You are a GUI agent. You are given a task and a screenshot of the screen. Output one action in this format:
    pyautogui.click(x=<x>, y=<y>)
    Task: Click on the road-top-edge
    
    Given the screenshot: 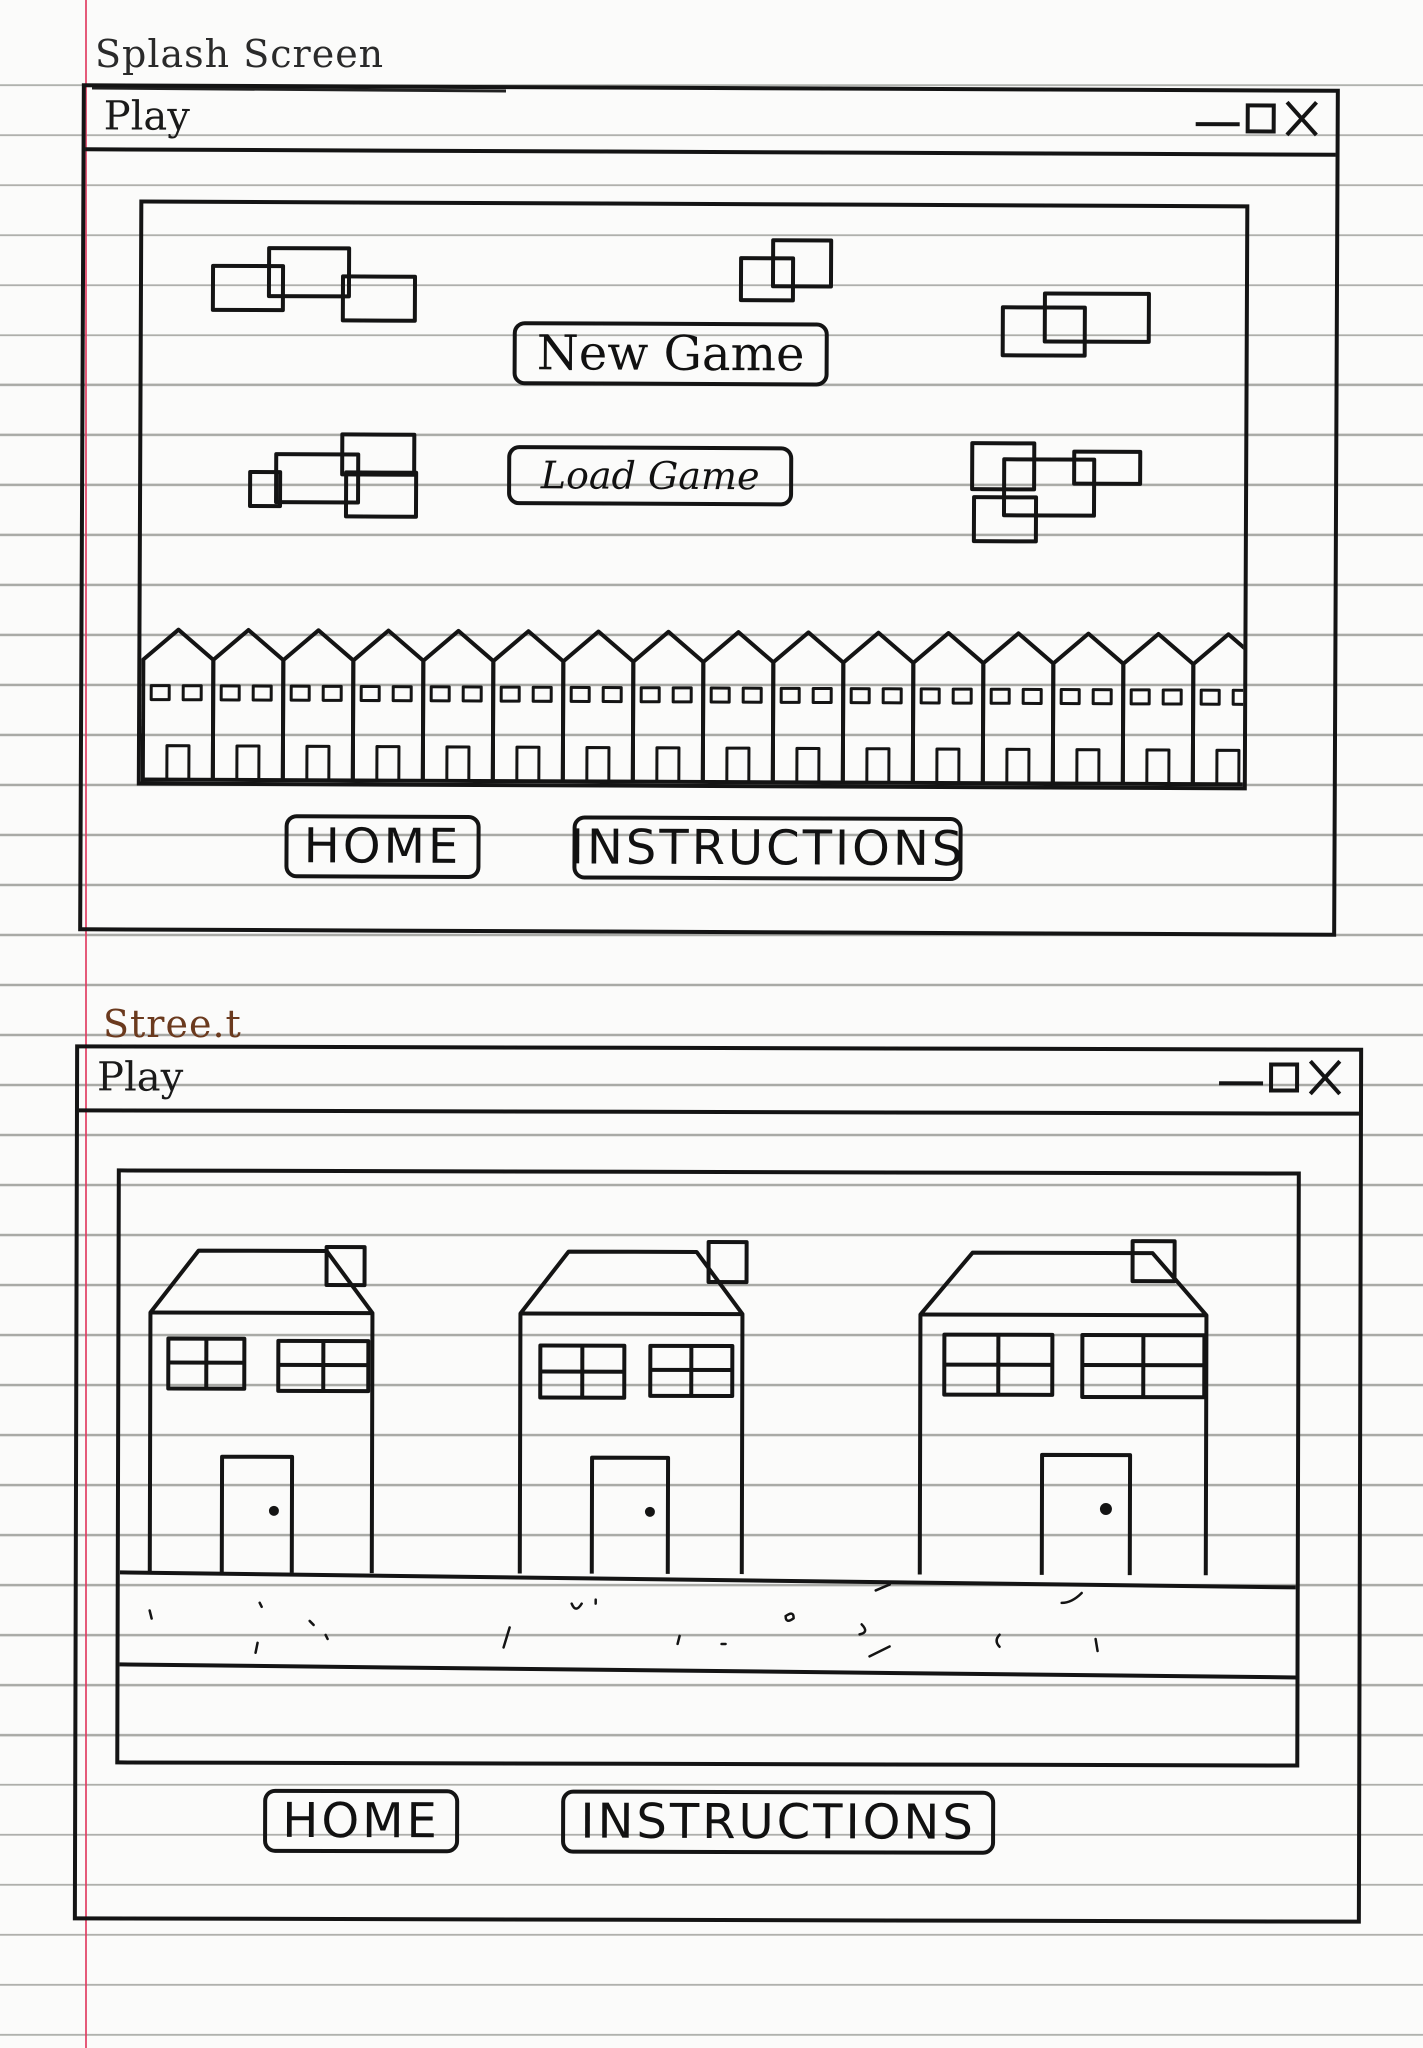 What is the action you would take?
    pyautogui.click(x=710, y=1580)
    